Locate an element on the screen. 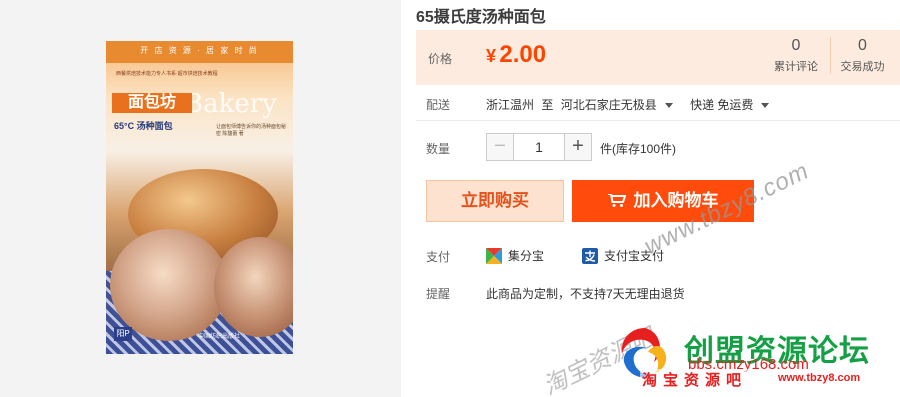  stat-sales-count: 0 is located at coordinates (862, 45).